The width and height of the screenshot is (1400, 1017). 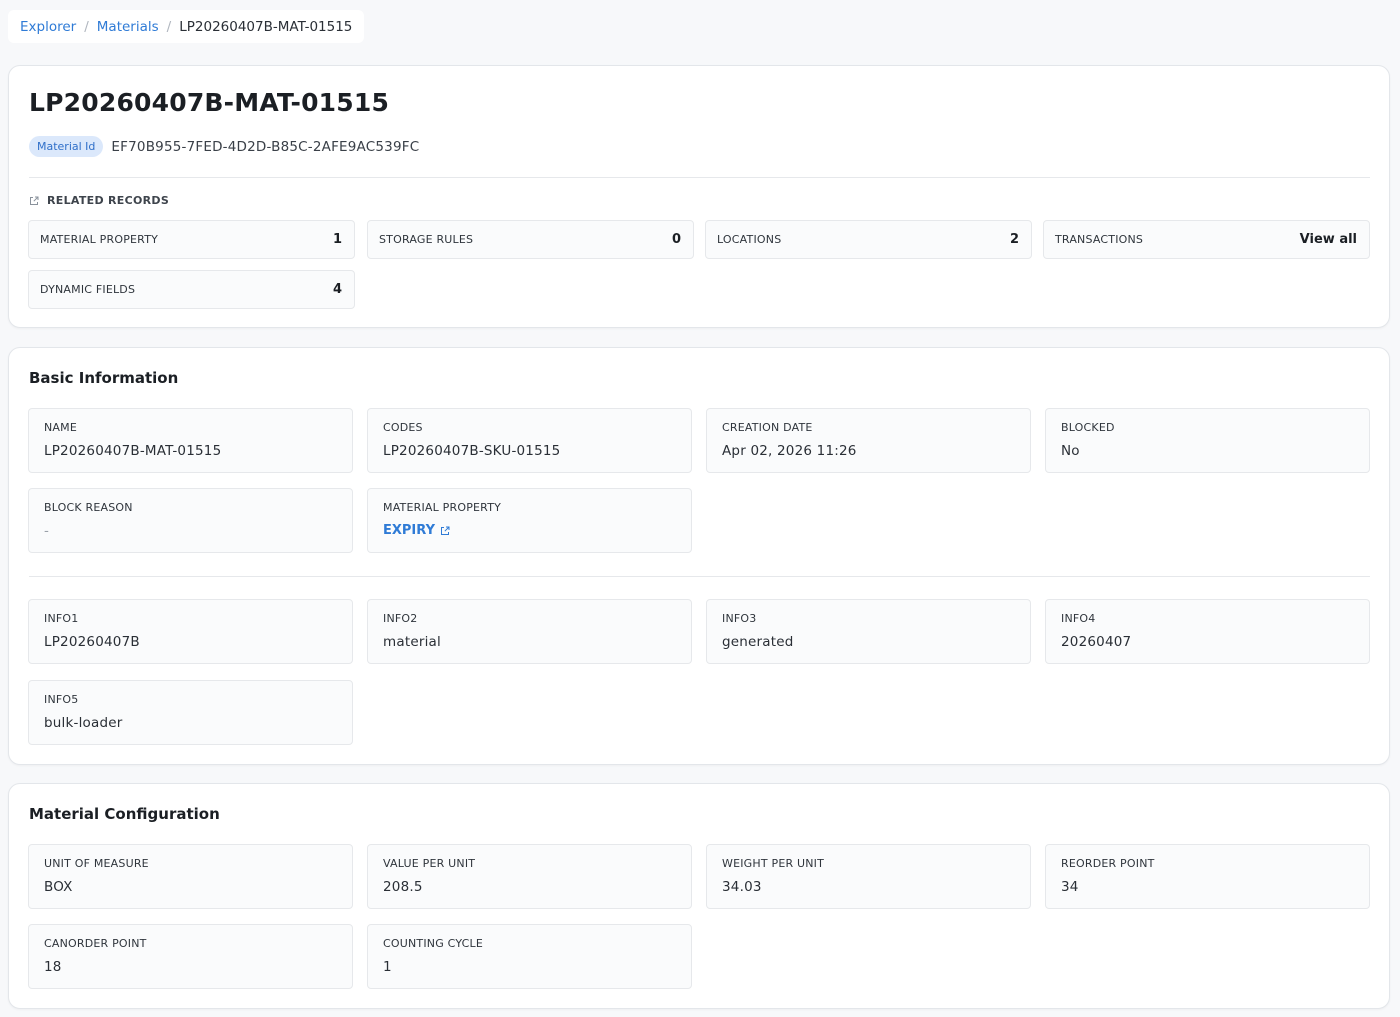 What do you see at coordinates (83, 723) in the screenshot?
I see `field-value: bulk-loader` at bounding box center [83, 723].